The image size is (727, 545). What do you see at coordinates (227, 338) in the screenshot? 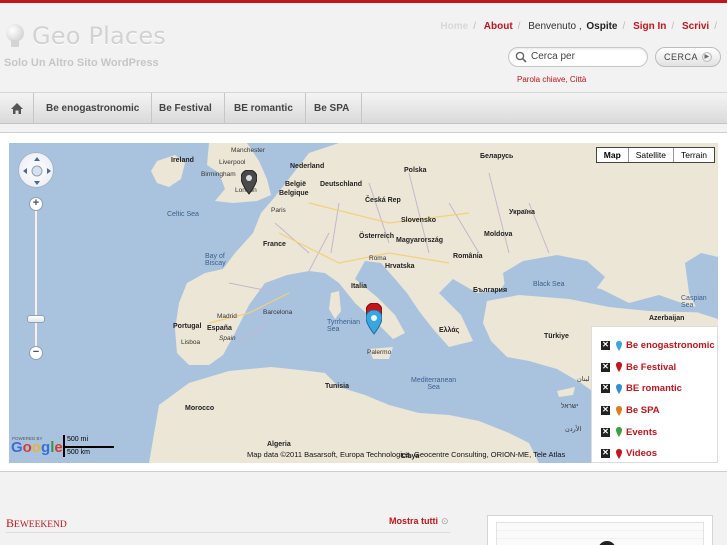
I see `label-spain: Spain` at bounding box center [227, 338].